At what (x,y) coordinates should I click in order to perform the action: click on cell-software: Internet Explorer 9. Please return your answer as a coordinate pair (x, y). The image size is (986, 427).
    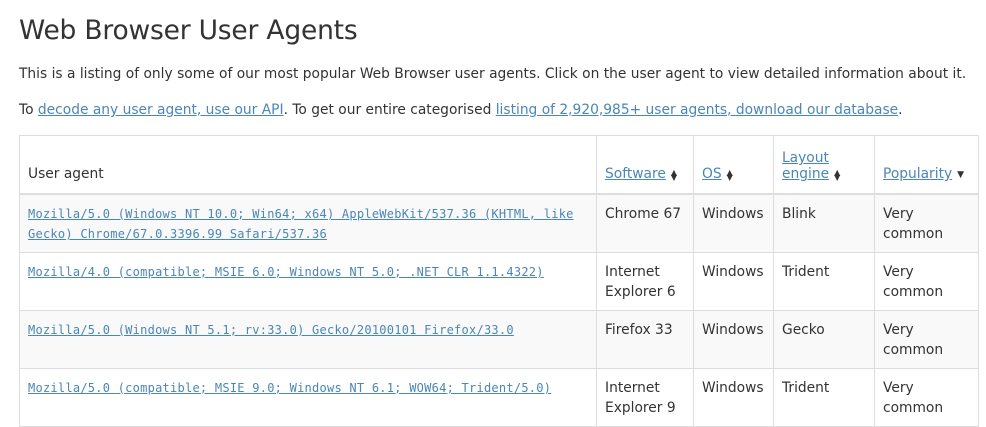
    Looking at the image, I should click on (645, 397).